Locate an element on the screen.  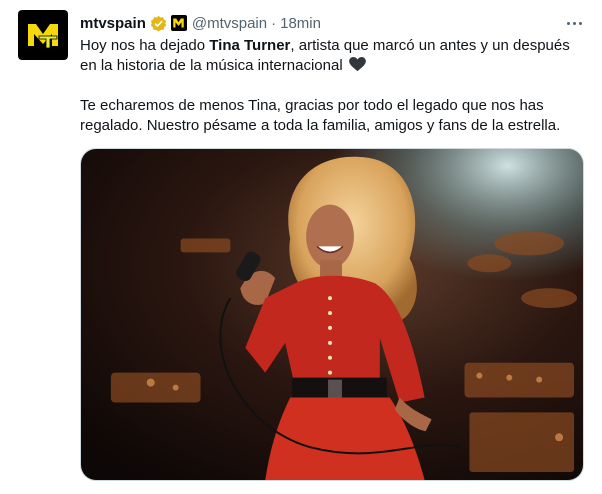
mtv-logo-icon is located at coordinates (43, 36).